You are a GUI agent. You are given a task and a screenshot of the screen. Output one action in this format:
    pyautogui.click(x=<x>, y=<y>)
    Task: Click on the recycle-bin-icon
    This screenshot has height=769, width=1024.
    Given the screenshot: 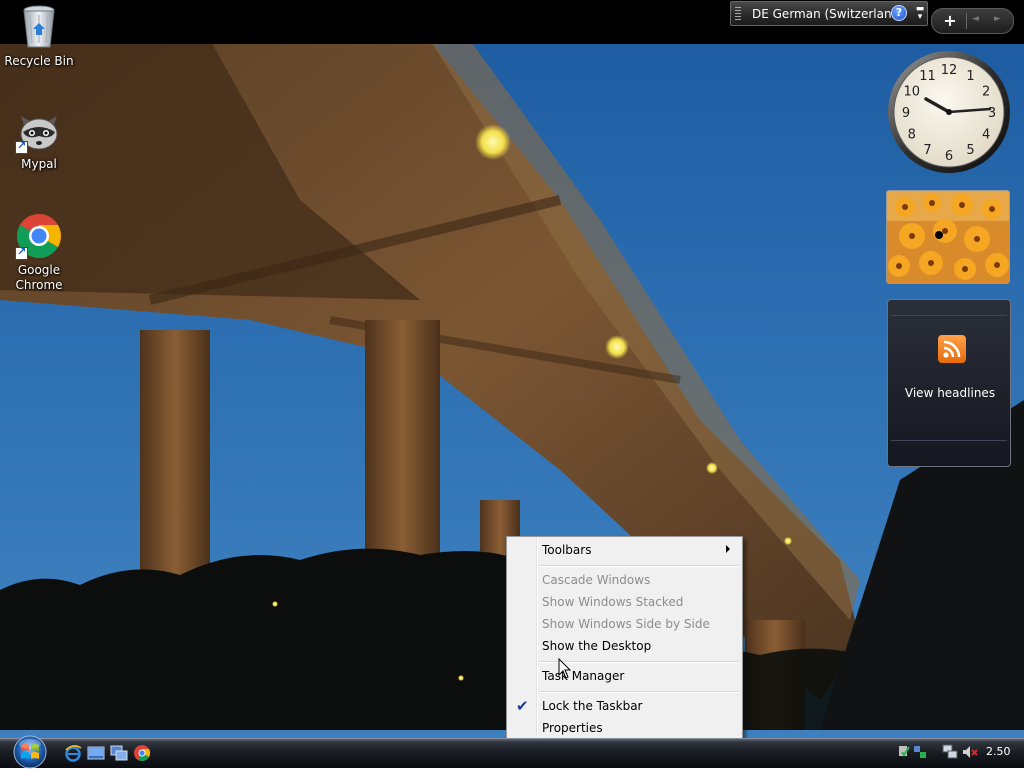 What is the action you would take?
    pyautogui.click(x=39, y=27)
    